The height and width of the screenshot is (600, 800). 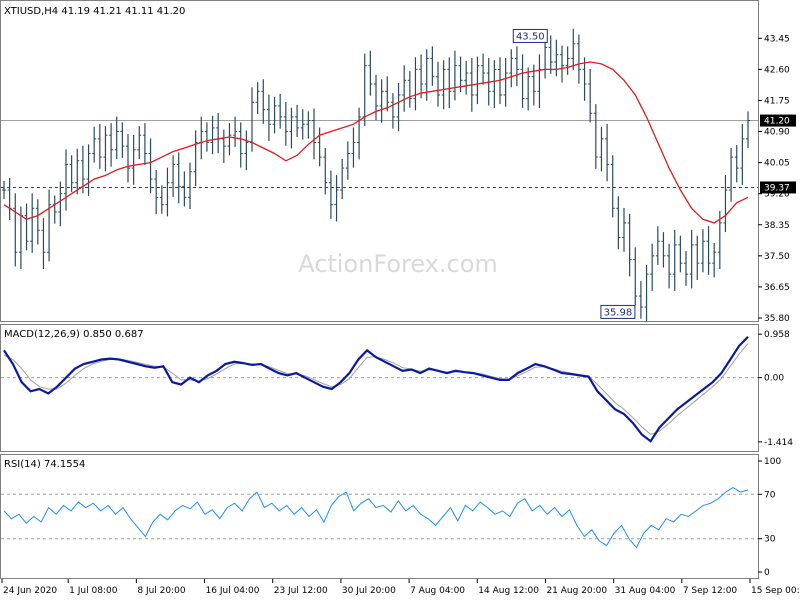 I want to click on high-label: 43.50, so click(x=530, y=36).